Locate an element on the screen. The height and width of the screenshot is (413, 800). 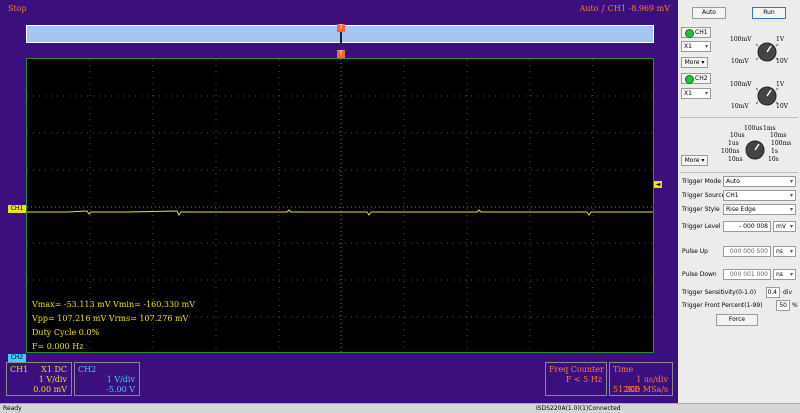
pulse-down-input: 000 001 000 is located at coordinates (747, 274).